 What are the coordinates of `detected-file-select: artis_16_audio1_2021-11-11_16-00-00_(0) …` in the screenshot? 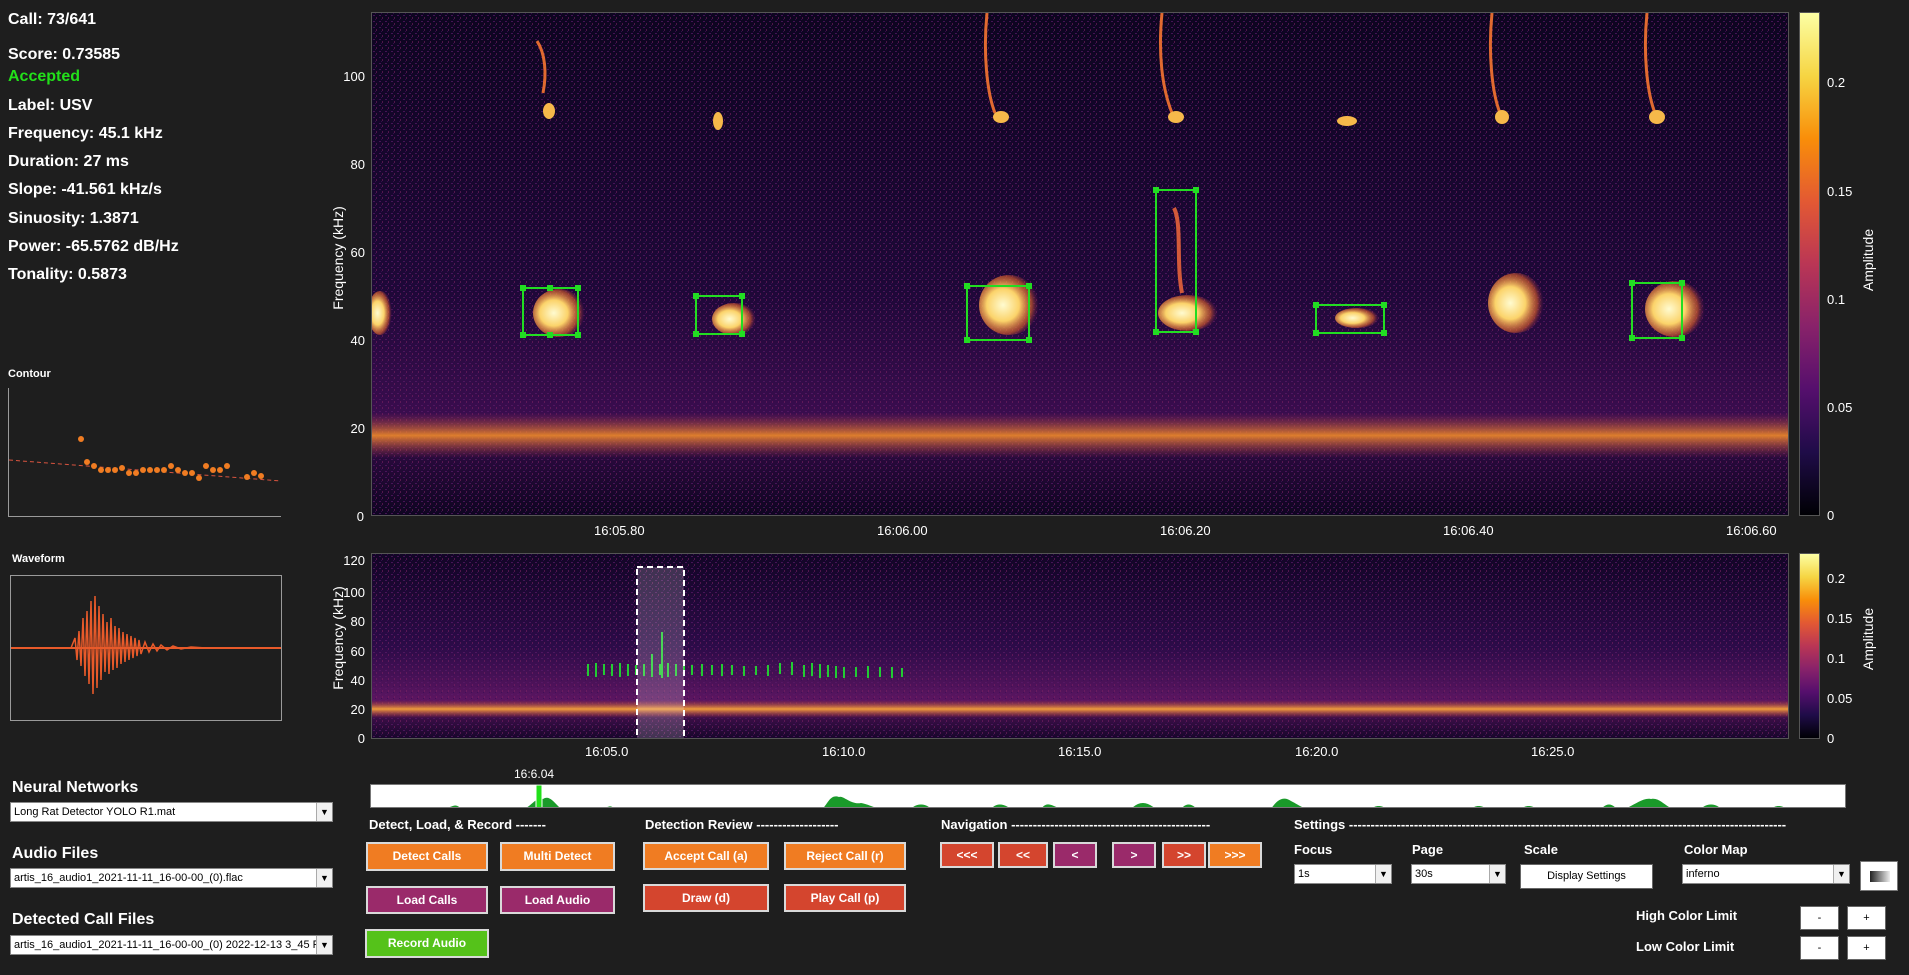 It's located at (171, 945).